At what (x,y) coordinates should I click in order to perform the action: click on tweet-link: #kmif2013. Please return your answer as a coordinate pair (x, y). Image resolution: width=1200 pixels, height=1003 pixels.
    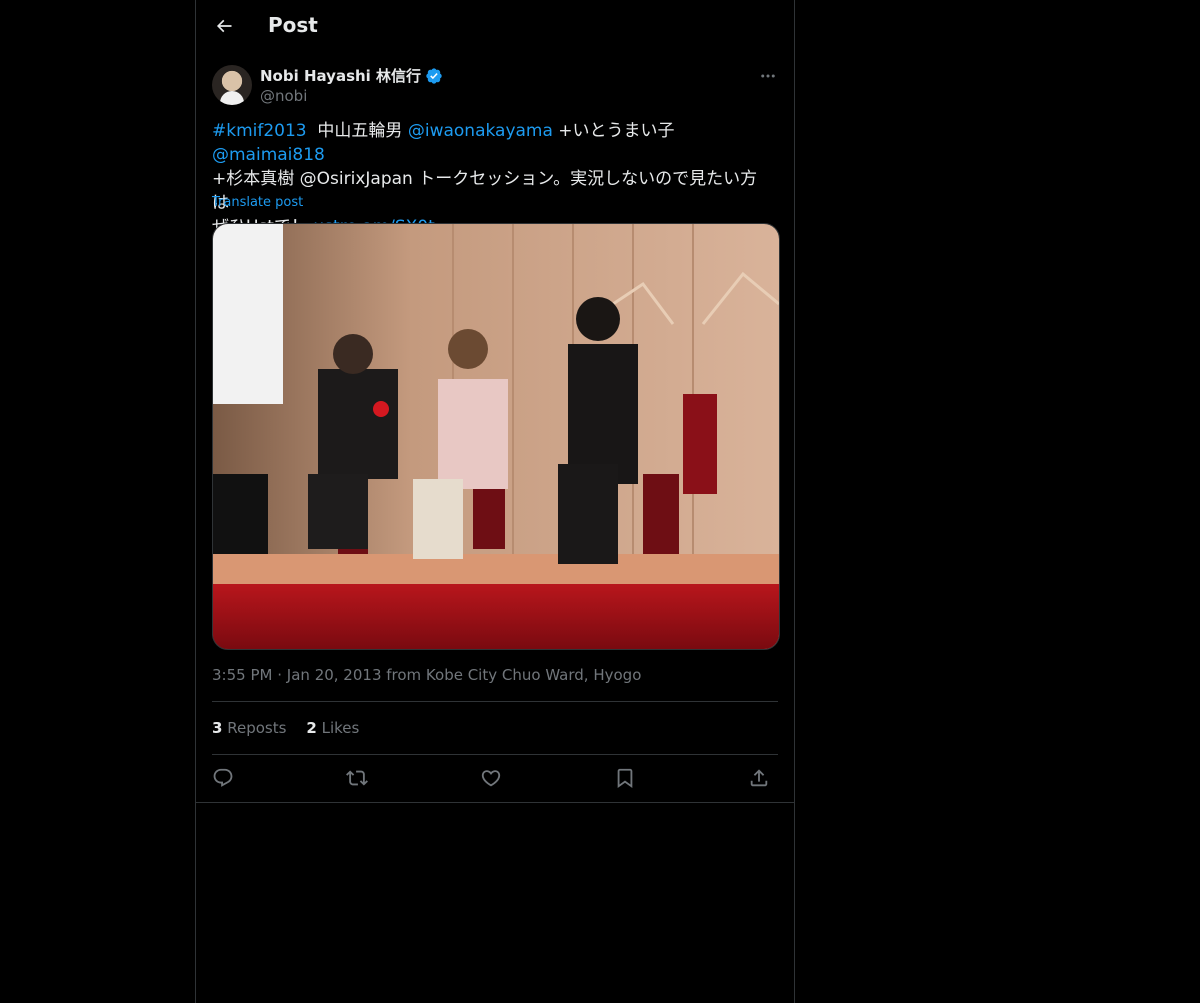
    Looking at the image, I should click on (259, 131).